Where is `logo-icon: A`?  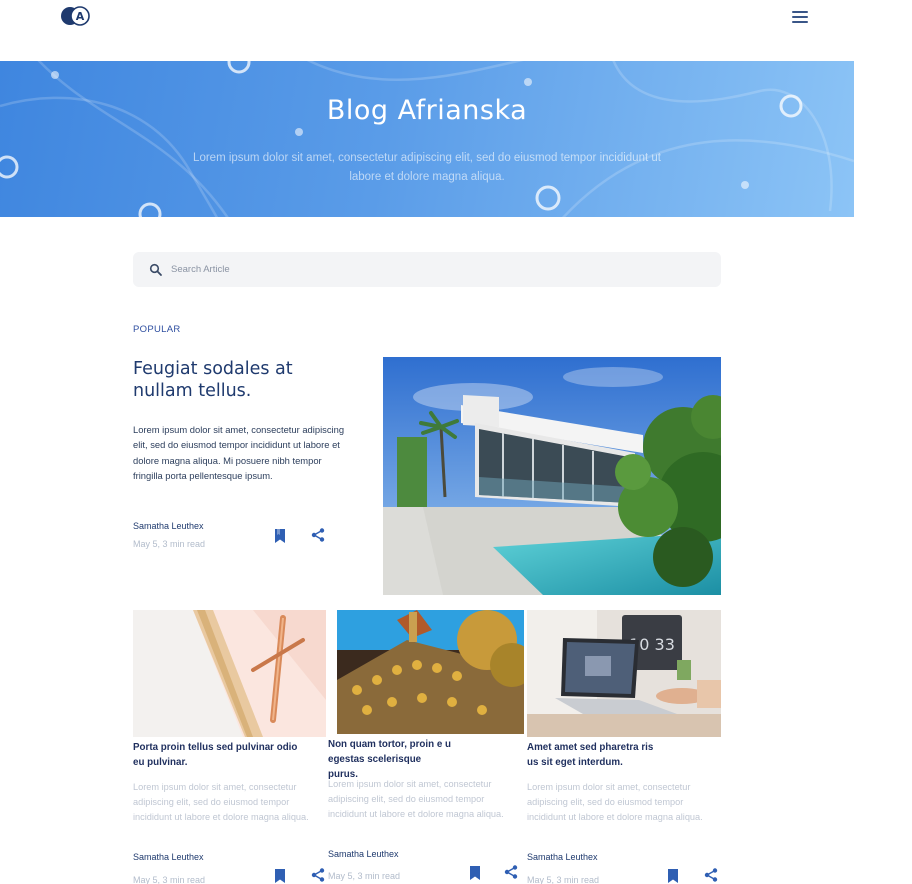 logo-icon: A is located at coordinates (76, 16).